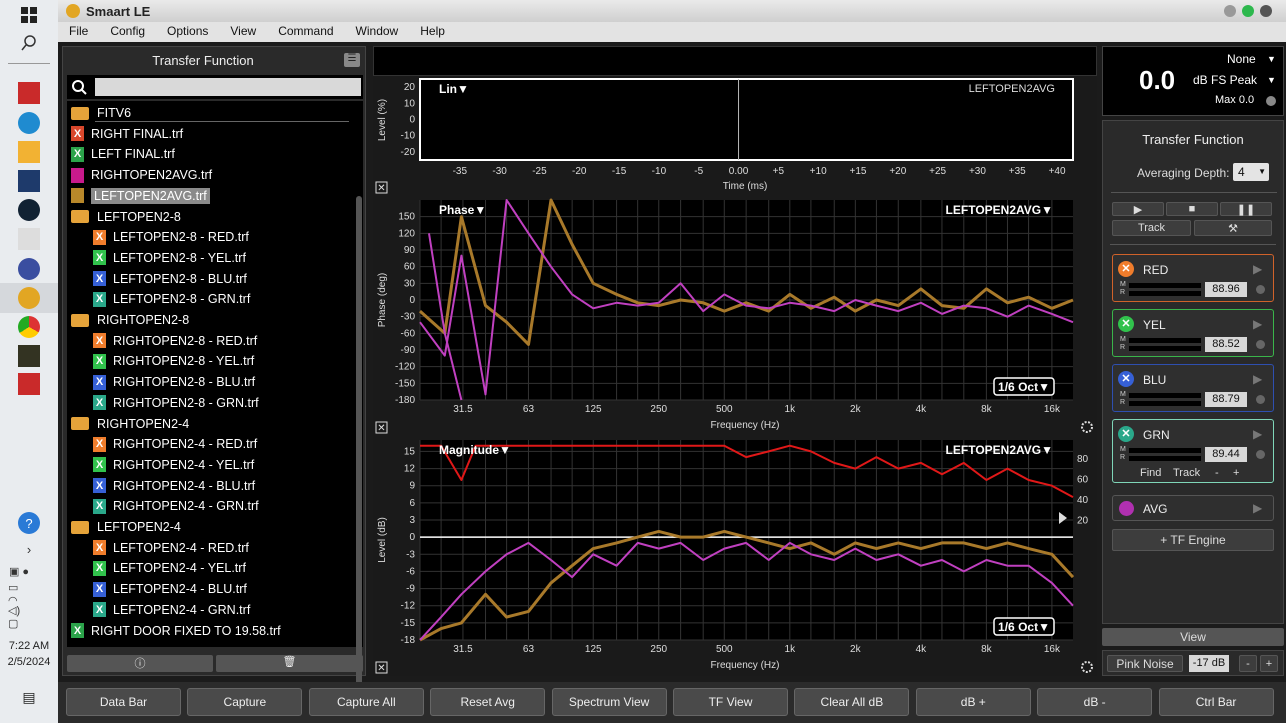  Describe the element at coordinates (1193, 451) in the screenshot. I see `channel-grn: ✕ GRN ▶ M R 89.44 Find Track - +` at that location.